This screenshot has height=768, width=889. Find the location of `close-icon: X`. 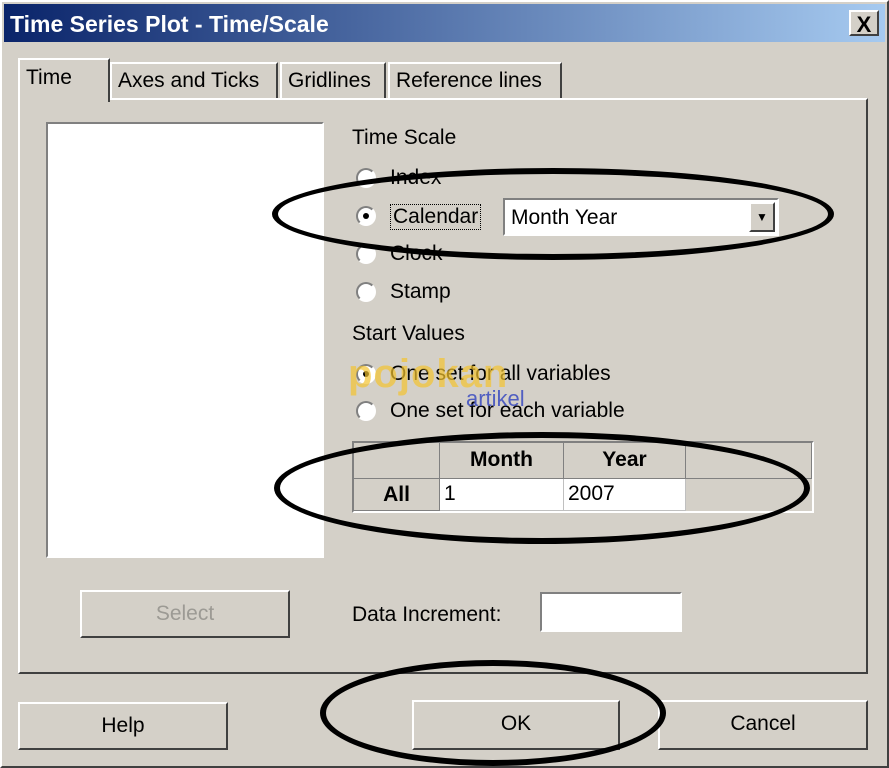

close-icon: X is located at coordinates (864, 23).